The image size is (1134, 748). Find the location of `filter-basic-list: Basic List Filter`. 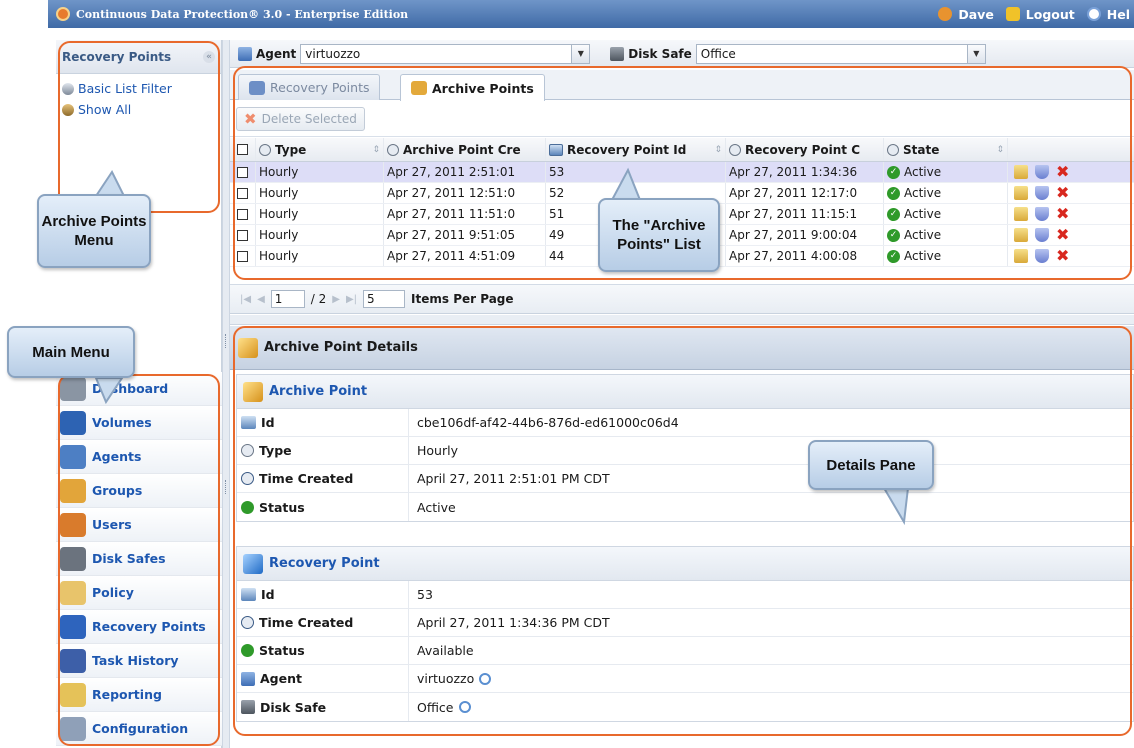

filter-basic-list: Basic List Filter is located at coordinates (138, 88).